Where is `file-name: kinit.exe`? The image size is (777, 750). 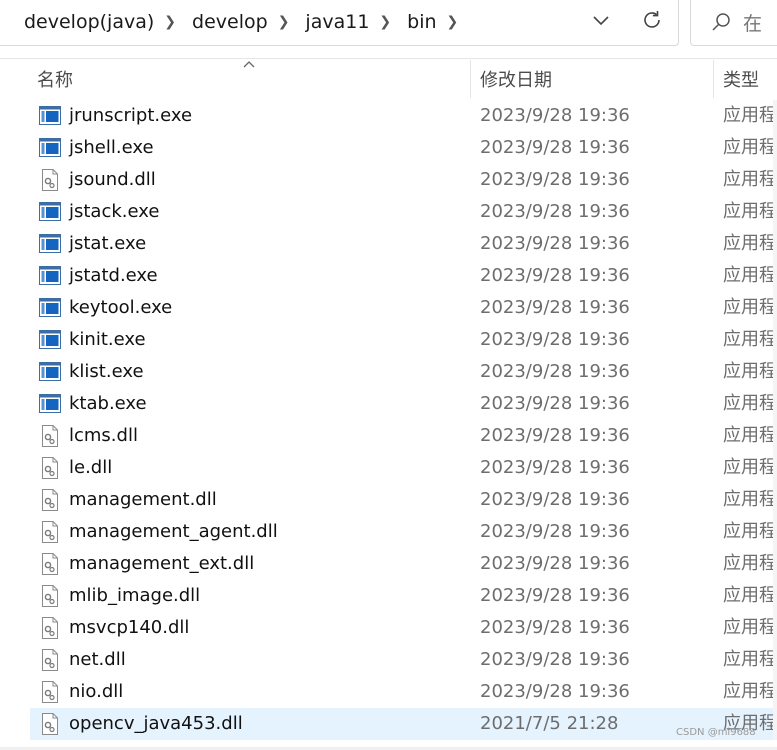 file-name: kinit.exe is located at coordinates (107, 340).